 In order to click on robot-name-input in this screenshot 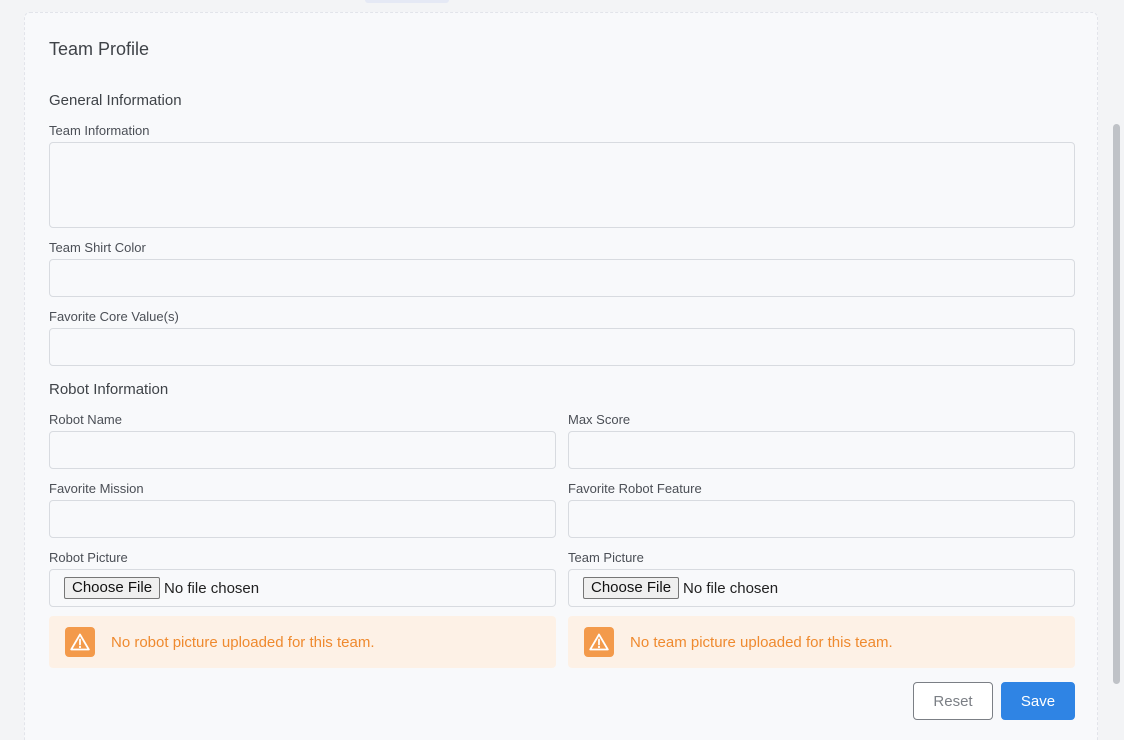, I will do `click(302, 450)`.